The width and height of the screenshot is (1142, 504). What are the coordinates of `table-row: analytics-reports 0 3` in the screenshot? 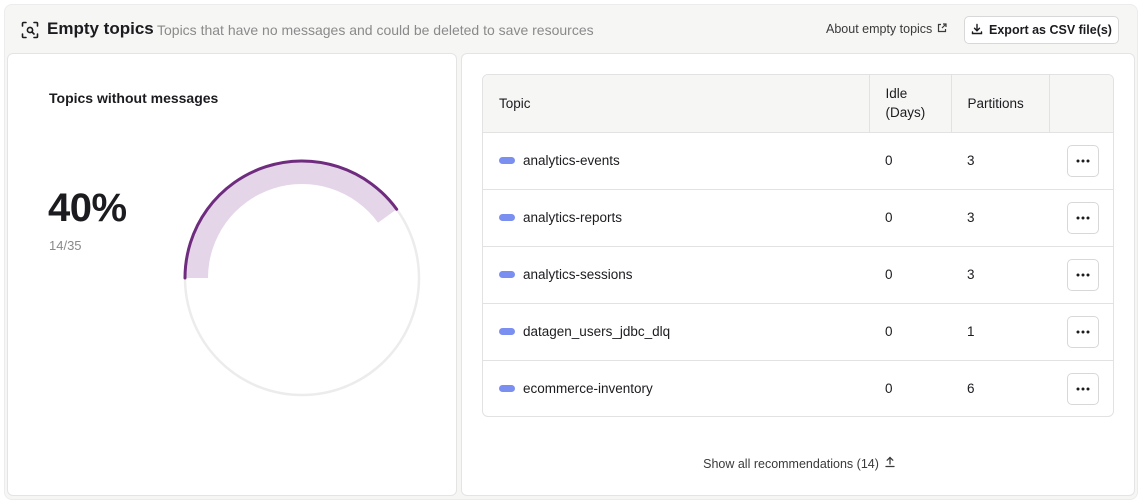 It's located at (798, 217).